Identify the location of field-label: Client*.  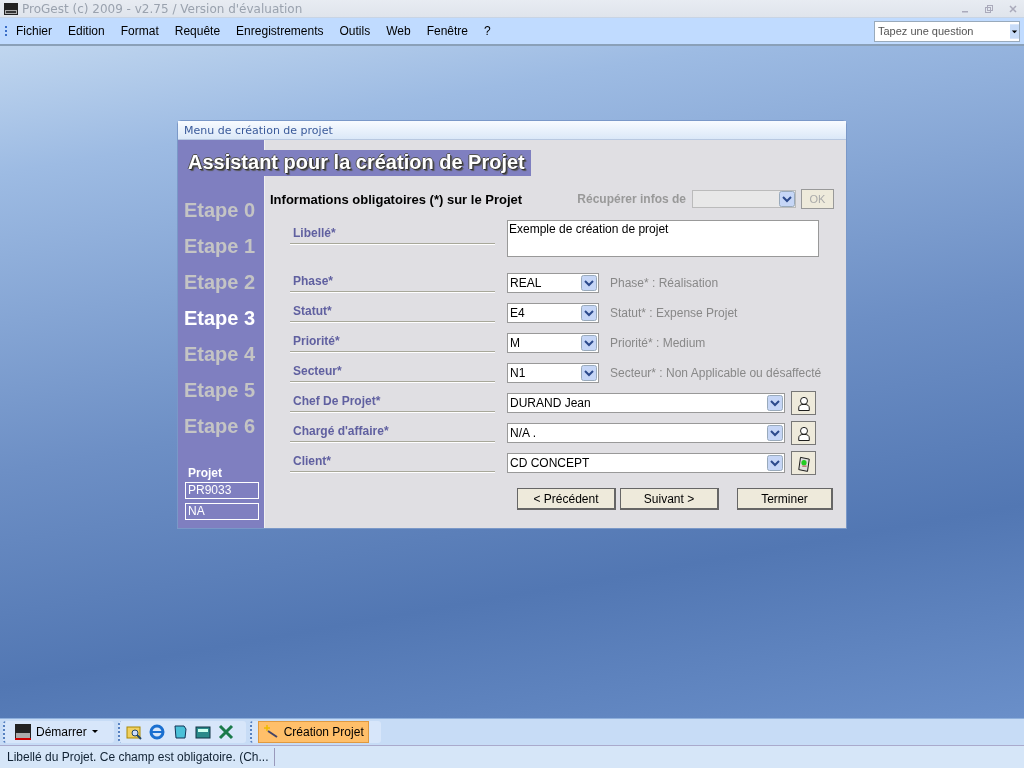
(392, 463).